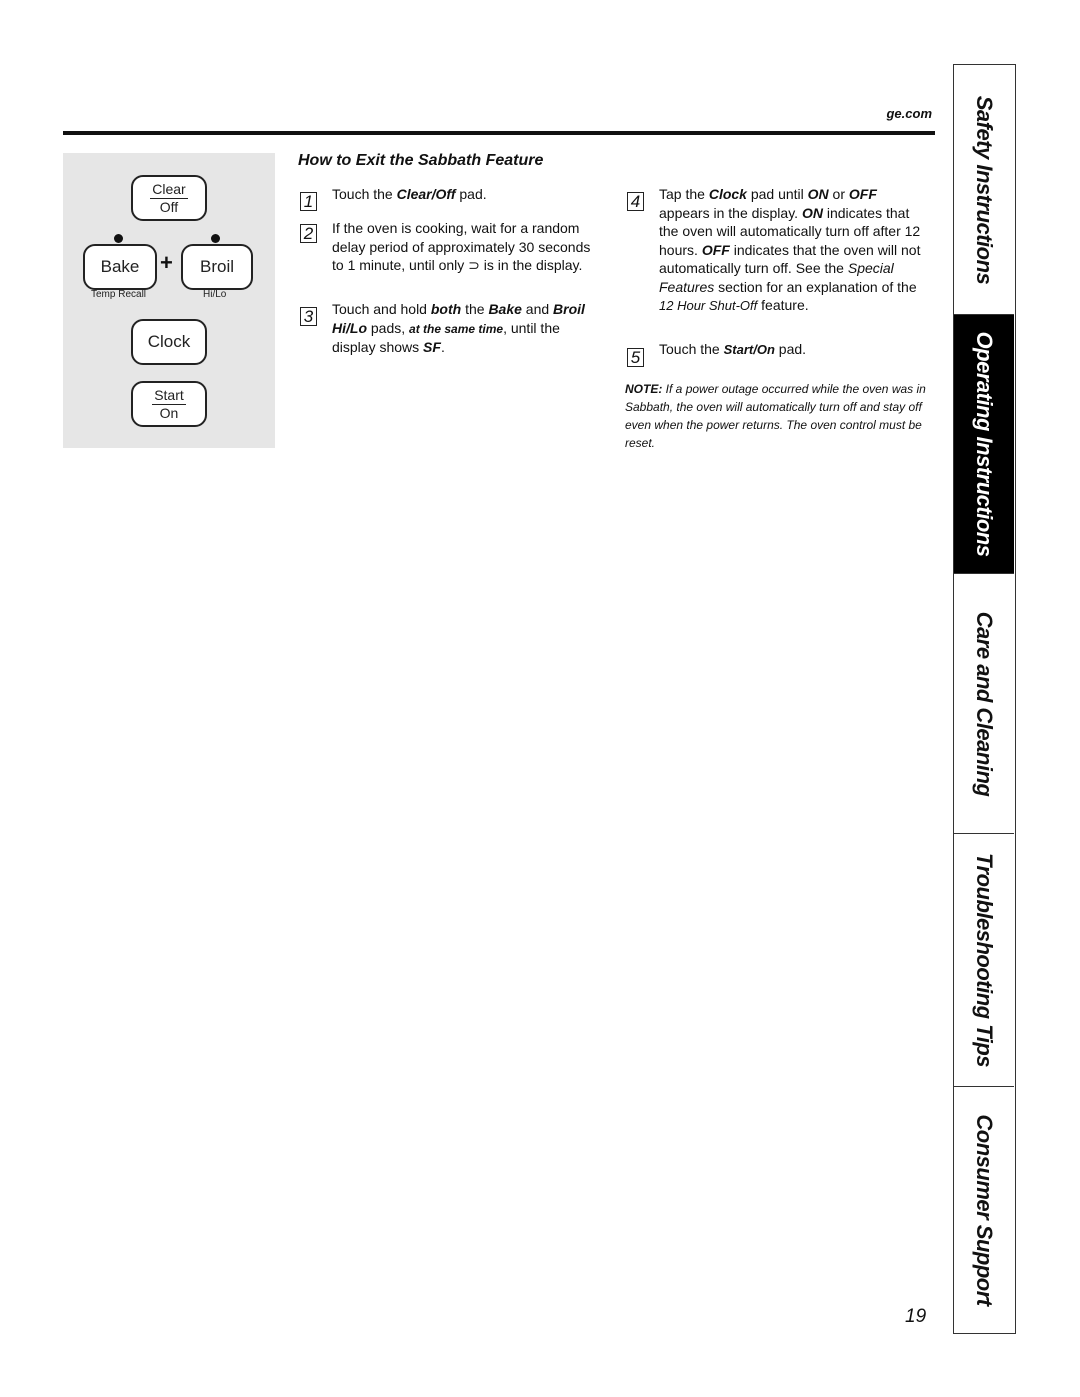 The width and height of the screenshot is (1080, 1397). Describe the element at coordinates (777, 194) in the screenshot. I see `text: pad until` at that location.